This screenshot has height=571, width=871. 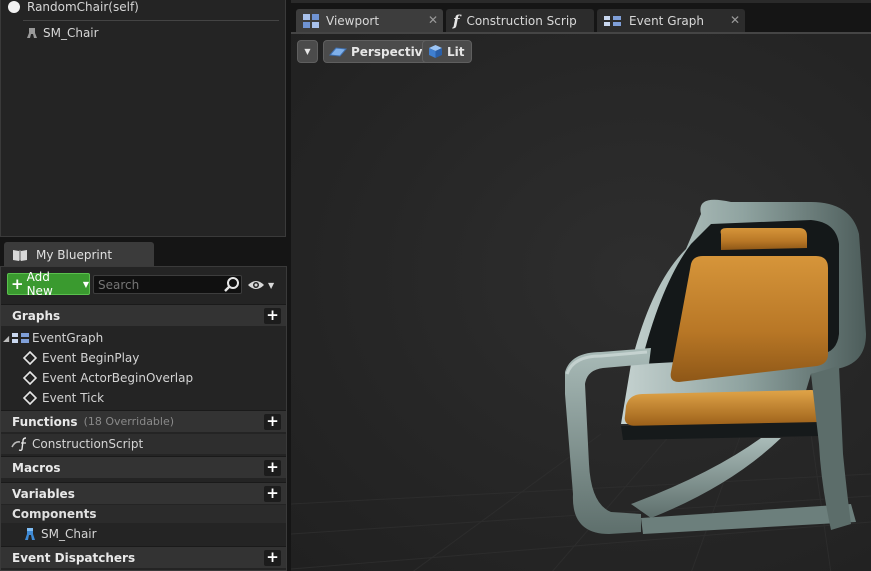 What do you see at coordinates (581, 1) in the screenshot?
I see `tabstrip-border` at bounding box center [581, 1].